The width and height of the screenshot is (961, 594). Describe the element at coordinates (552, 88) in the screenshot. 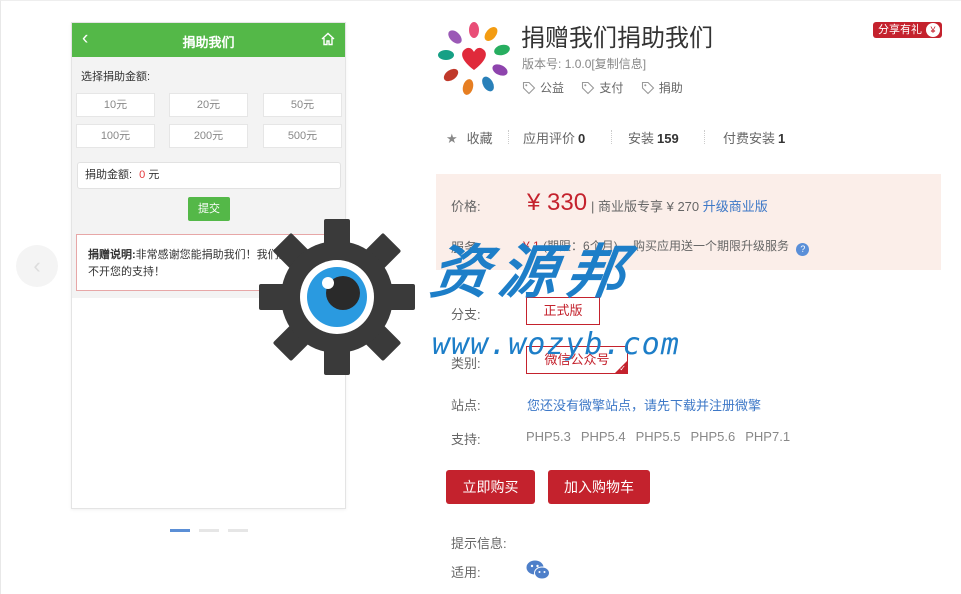

I see `tag-label: 公益` at that location.